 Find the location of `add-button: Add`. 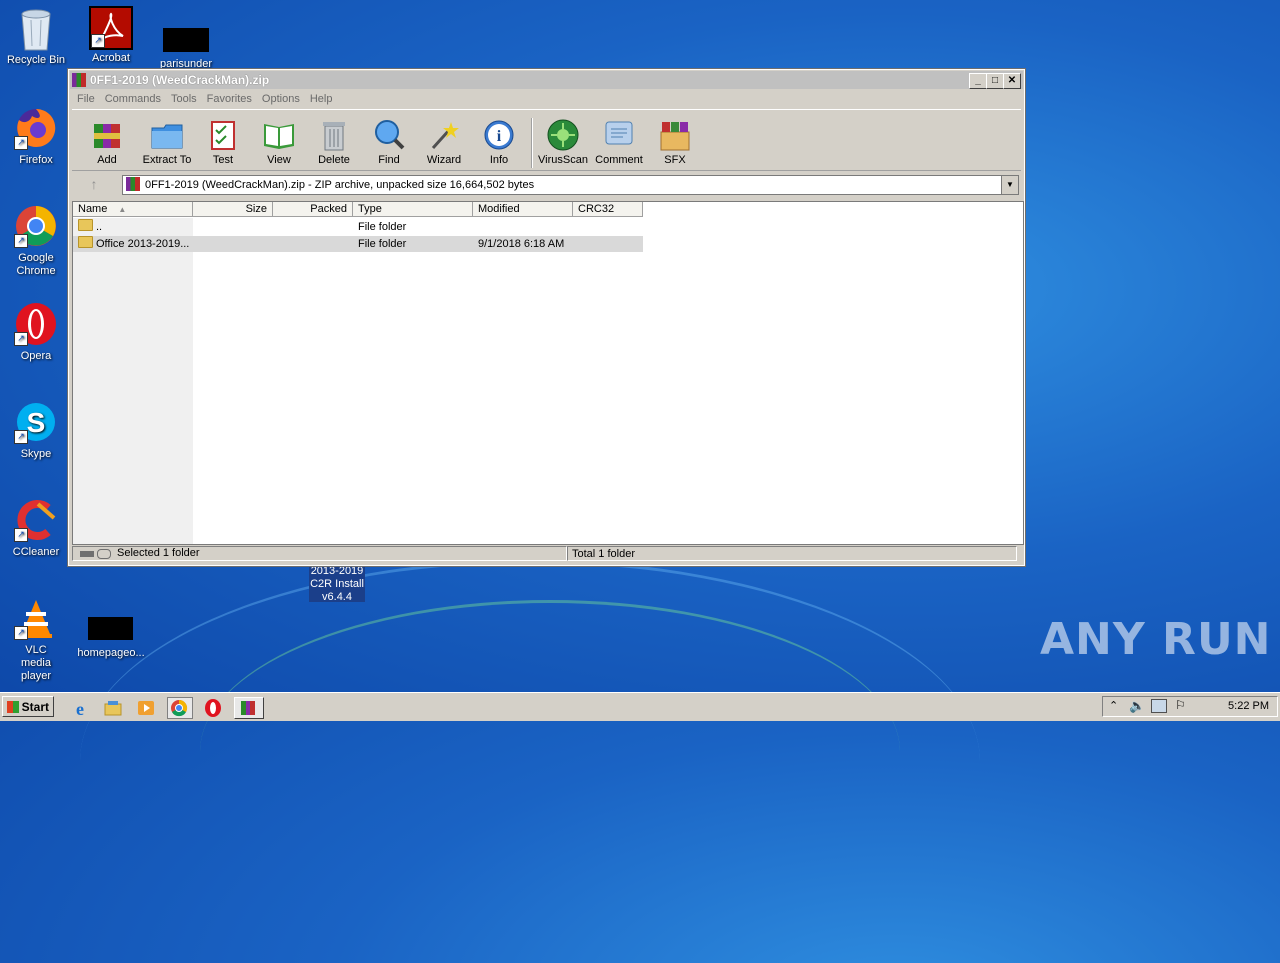

add-button: Add is located at coordinates (107, 142).